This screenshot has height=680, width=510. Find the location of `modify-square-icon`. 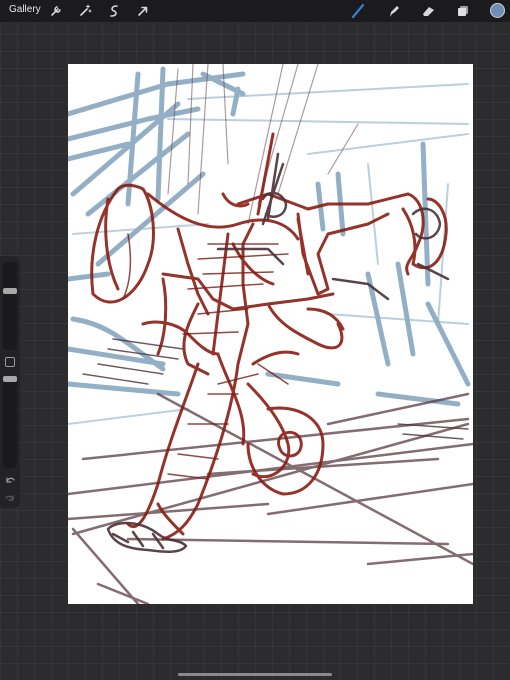

modify-square-icon is located at coordinates (10, 362).